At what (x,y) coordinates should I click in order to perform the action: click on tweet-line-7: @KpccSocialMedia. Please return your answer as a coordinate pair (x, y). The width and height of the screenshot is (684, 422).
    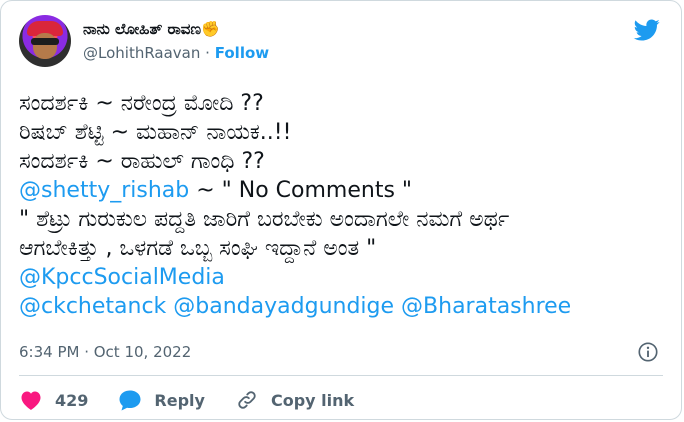
    Looking at the image, I should click on (341, 277).